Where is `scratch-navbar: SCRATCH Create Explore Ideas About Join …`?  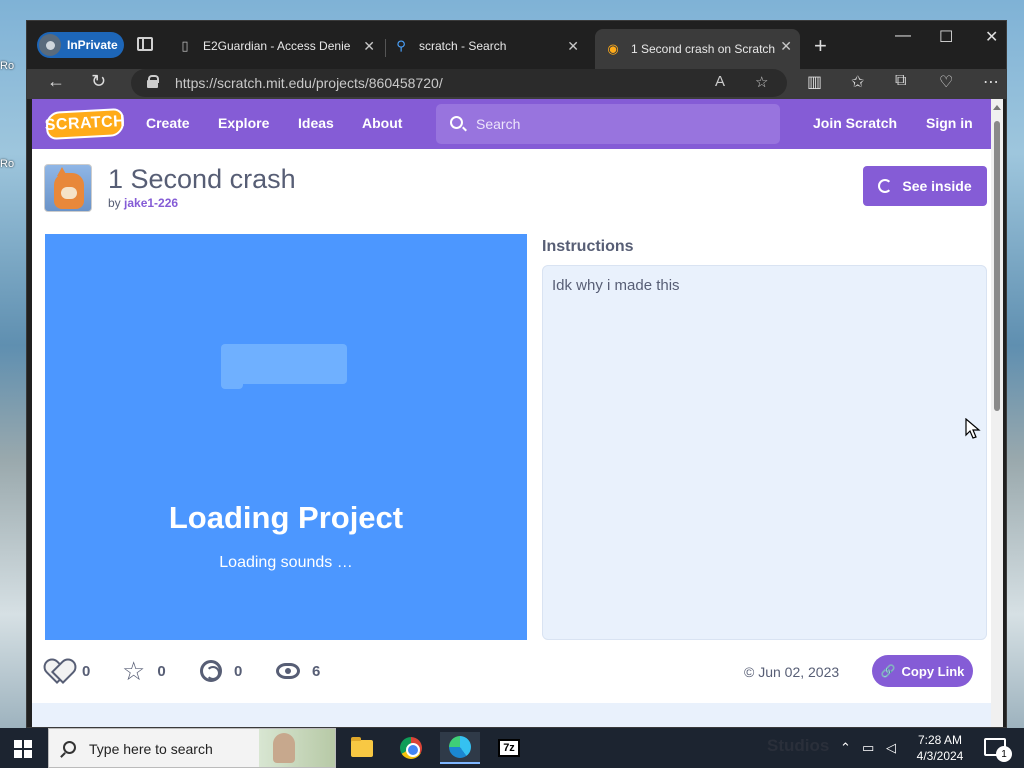 scratch-navbar: SCRATCH Create Explore Ideas About Join … is located at coordinates (511, 124).